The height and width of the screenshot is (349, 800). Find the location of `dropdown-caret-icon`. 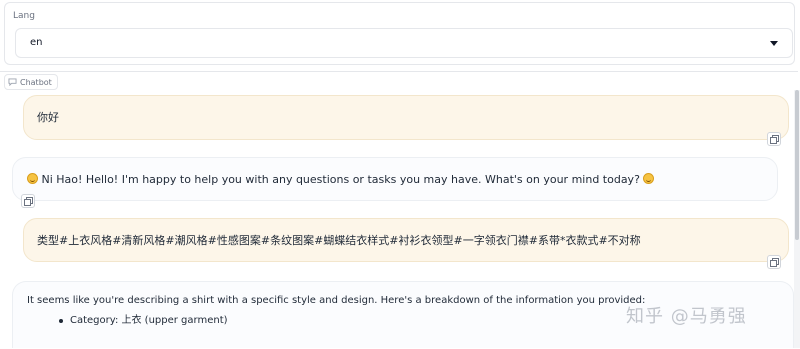

dropdown-caret-icon is located at coordinates (774, 43).